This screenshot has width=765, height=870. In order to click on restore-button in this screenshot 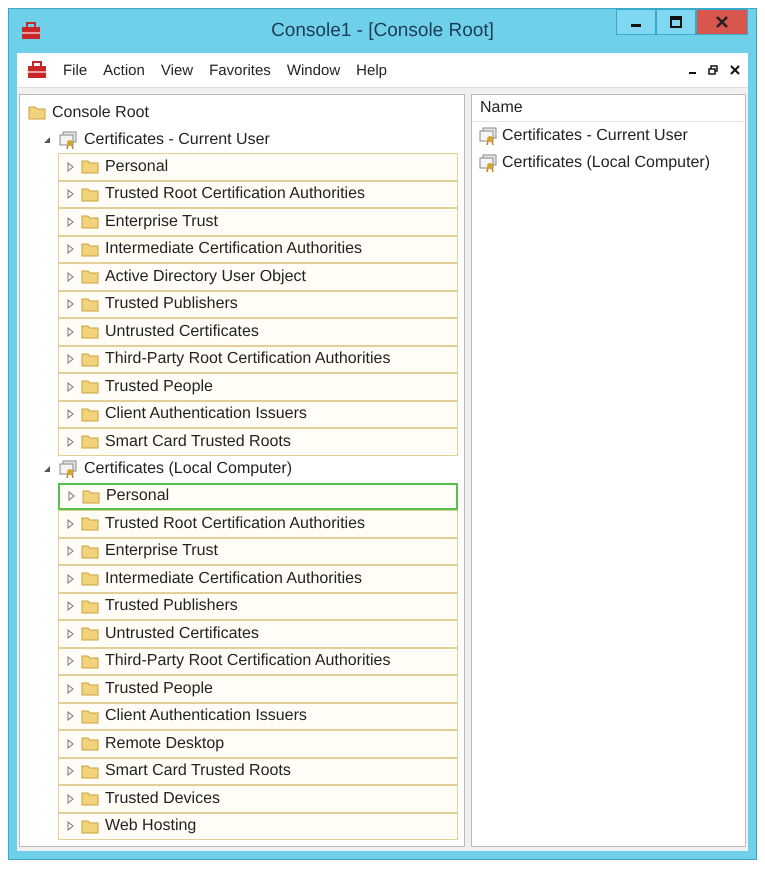, I will do `click(713, 70)`.